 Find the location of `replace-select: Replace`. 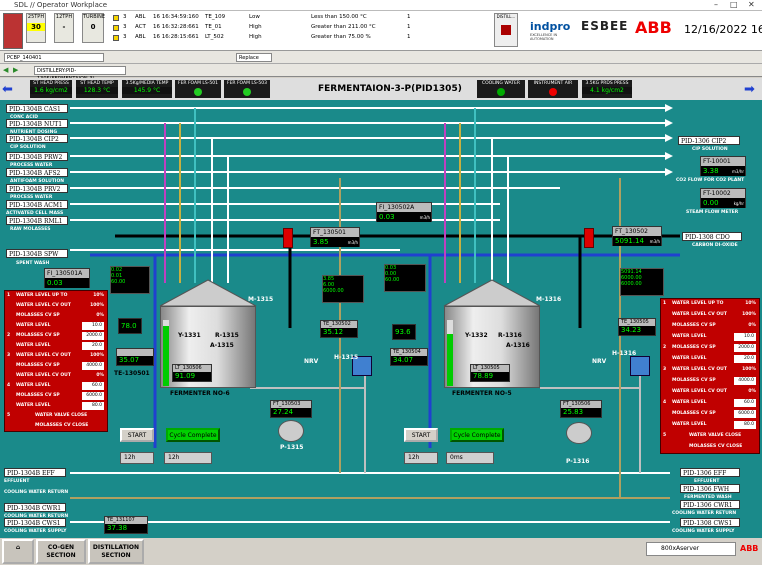

replace-select: Replace is located at coordinates (254, 57).